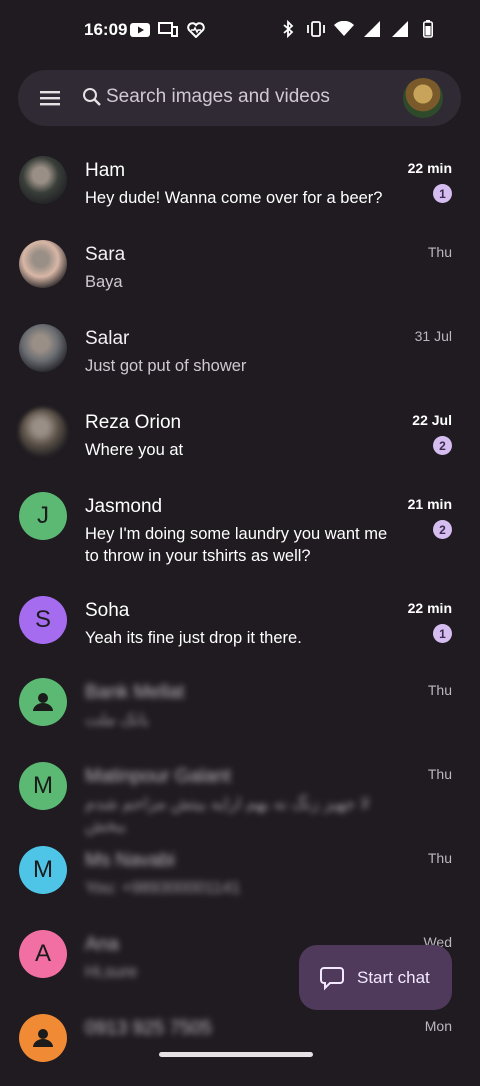 This screenshot has width=480, height=1086. Describe the element at coordinates (218, 97) in the screenshot. I see `search-input: Search images and videos` at that location.